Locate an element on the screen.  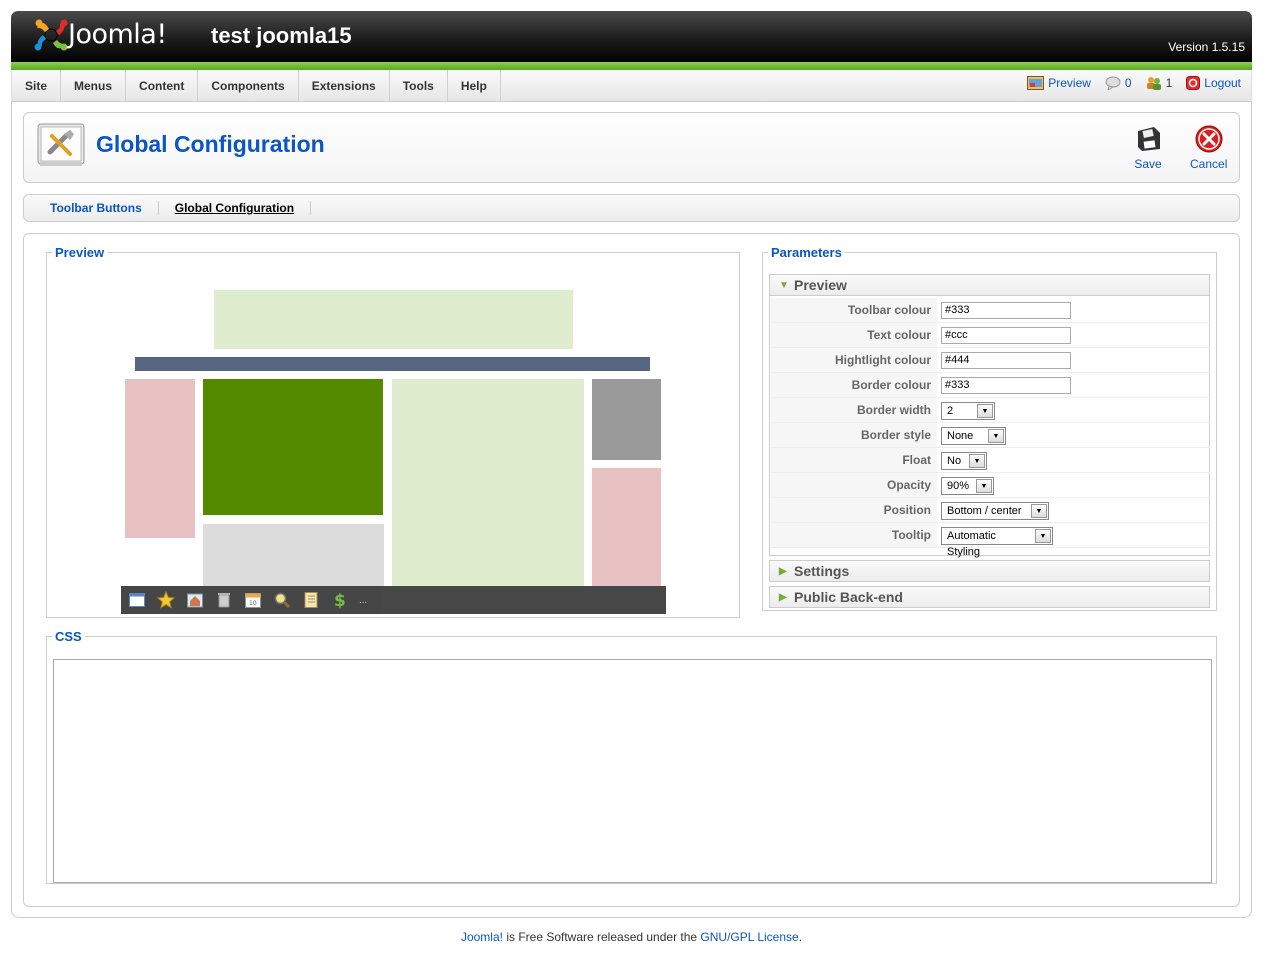
select-value: Automatic Styling is located at coordinates (971, 544).